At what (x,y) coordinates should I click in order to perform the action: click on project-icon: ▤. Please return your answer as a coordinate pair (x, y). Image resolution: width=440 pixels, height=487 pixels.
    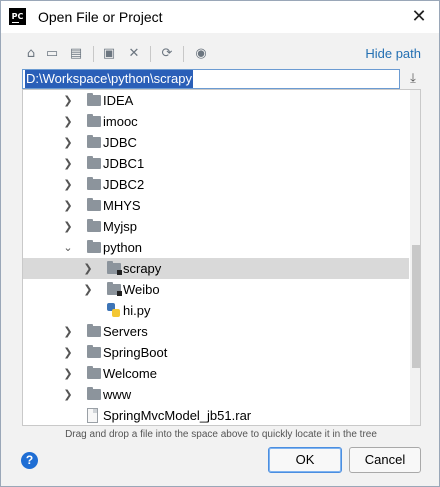
    Looking at the image, I should click on (76, 54).